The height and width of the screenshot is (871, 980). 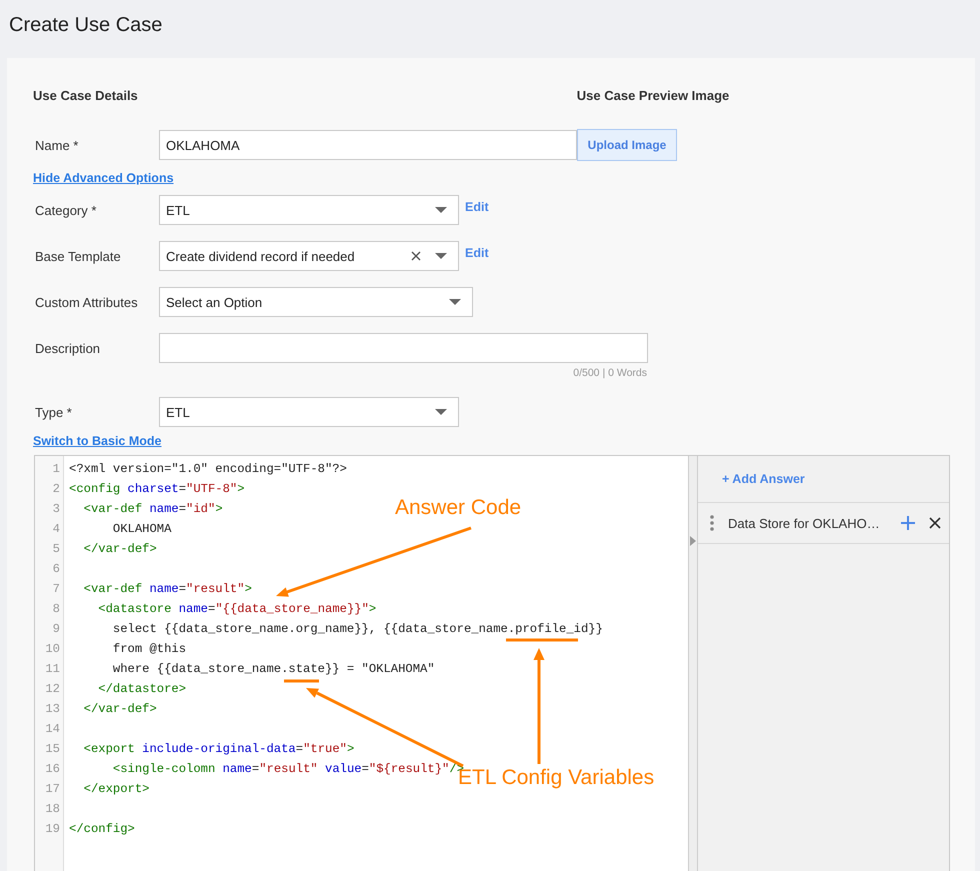 I want to click on plus-icon, so click(x=908, y=523).